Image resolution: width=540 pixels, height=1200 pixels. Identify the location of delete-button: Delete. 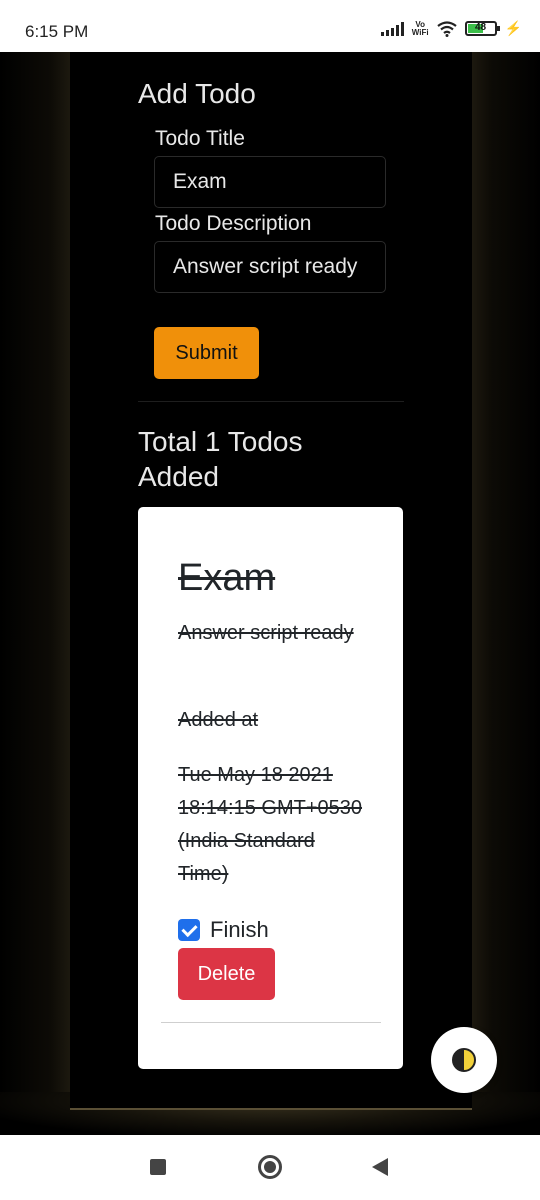
(226, 974).